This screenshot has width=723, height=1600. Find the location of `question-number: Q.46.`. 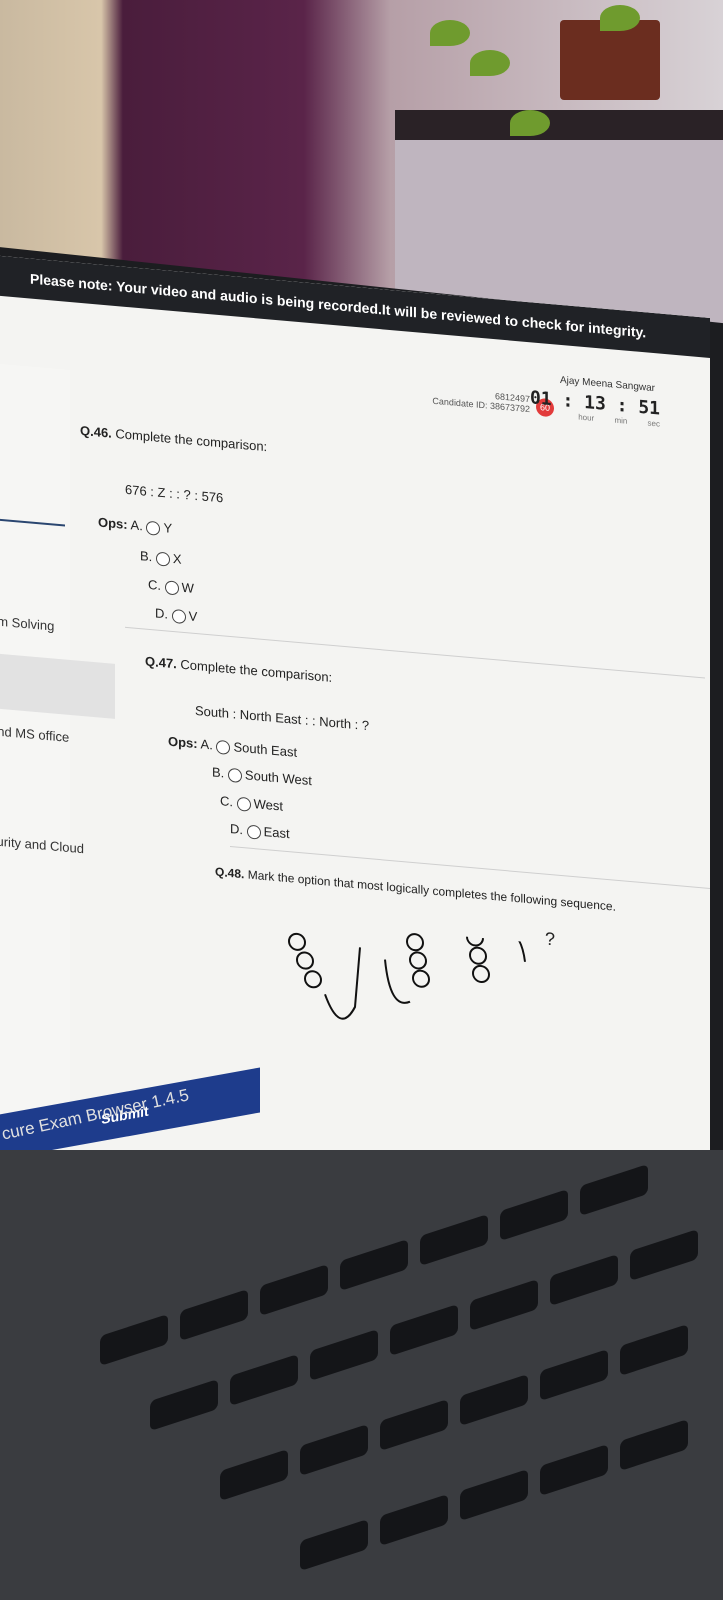

question-number: Q.46. is located at coordinates (96, 431).